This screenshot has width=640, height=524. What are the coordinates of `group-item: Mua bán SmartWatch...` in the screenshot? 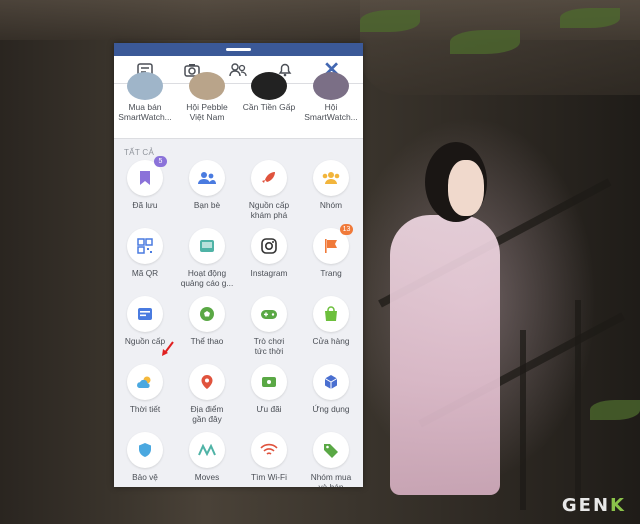 It's located at (145, 97).